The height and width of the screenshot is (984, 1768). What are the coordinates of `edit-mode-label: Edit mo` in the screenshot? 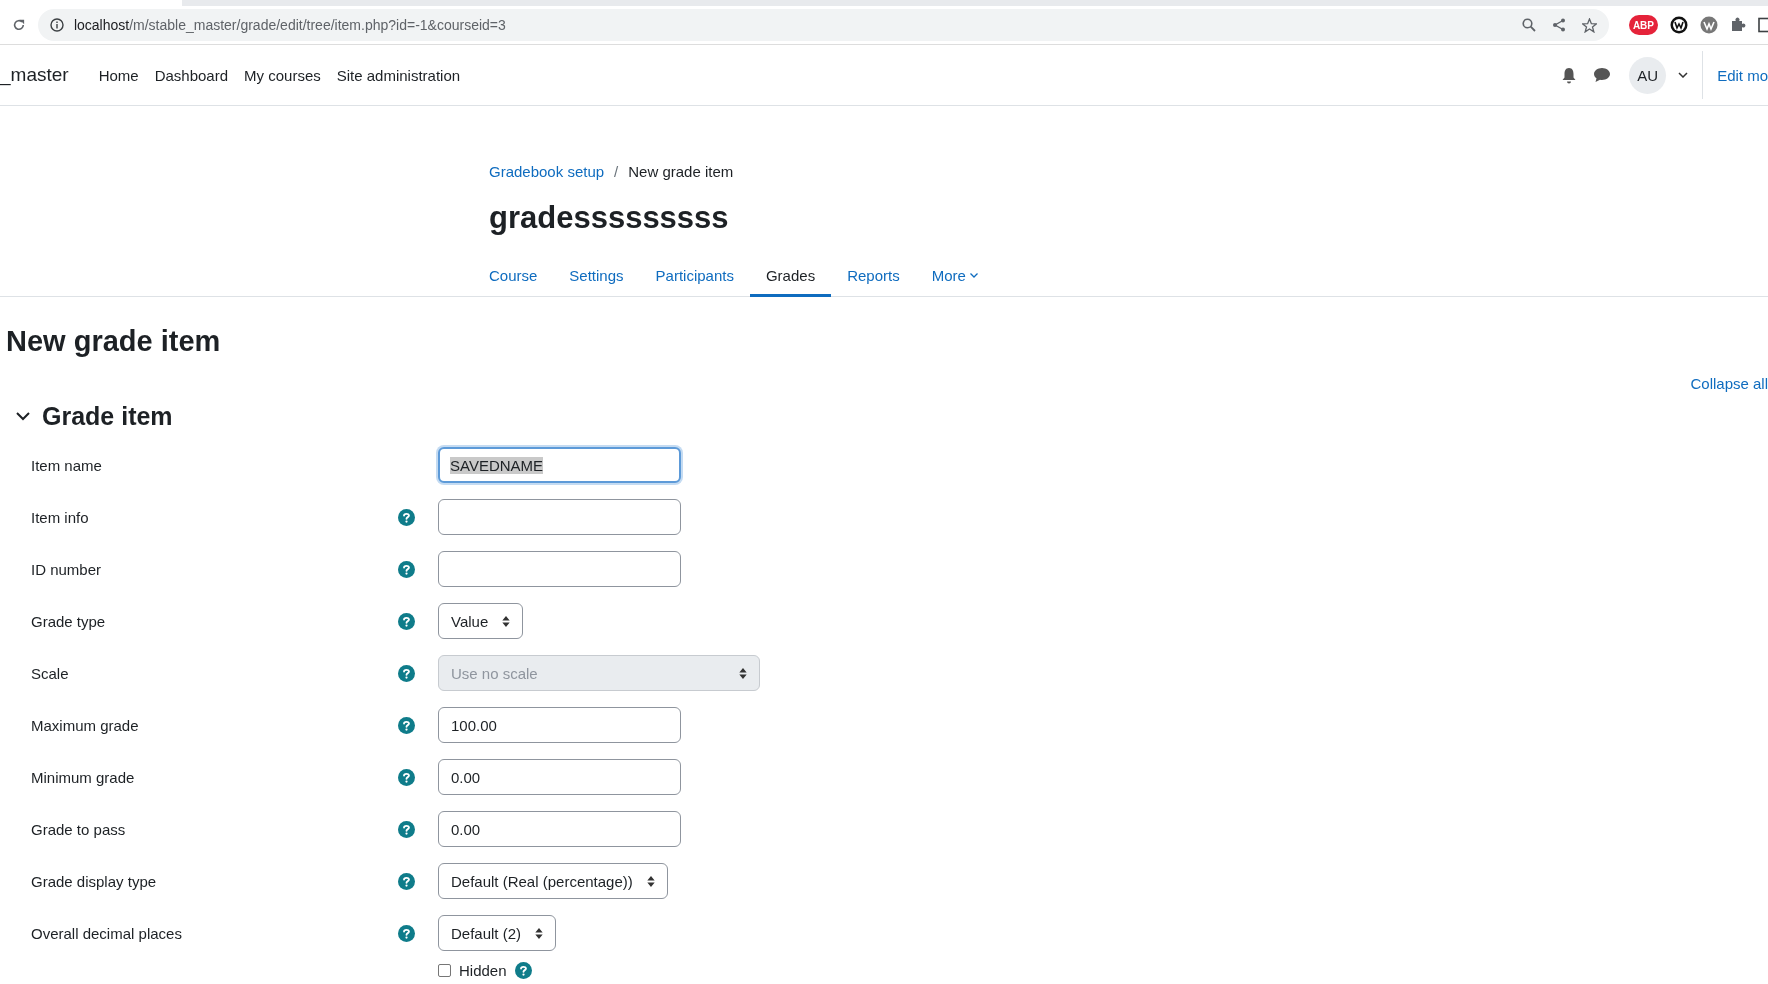 It's located at (1742, 75).